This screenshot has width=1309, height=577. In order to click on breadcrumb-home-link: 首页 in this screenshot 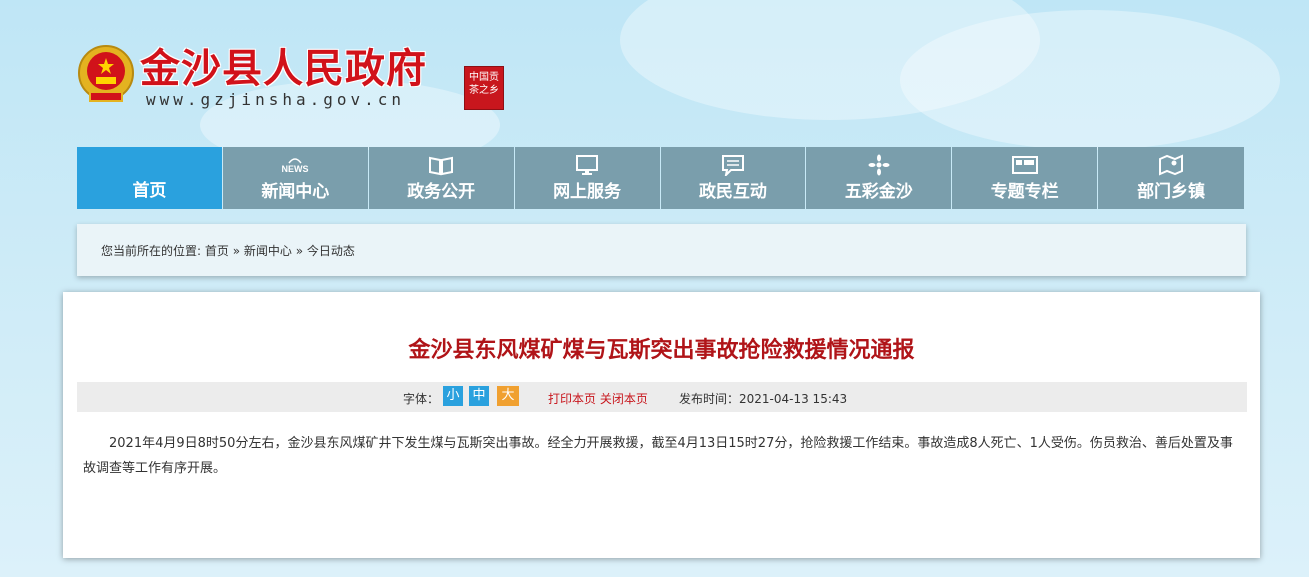, I will do `click(217, 251)`.